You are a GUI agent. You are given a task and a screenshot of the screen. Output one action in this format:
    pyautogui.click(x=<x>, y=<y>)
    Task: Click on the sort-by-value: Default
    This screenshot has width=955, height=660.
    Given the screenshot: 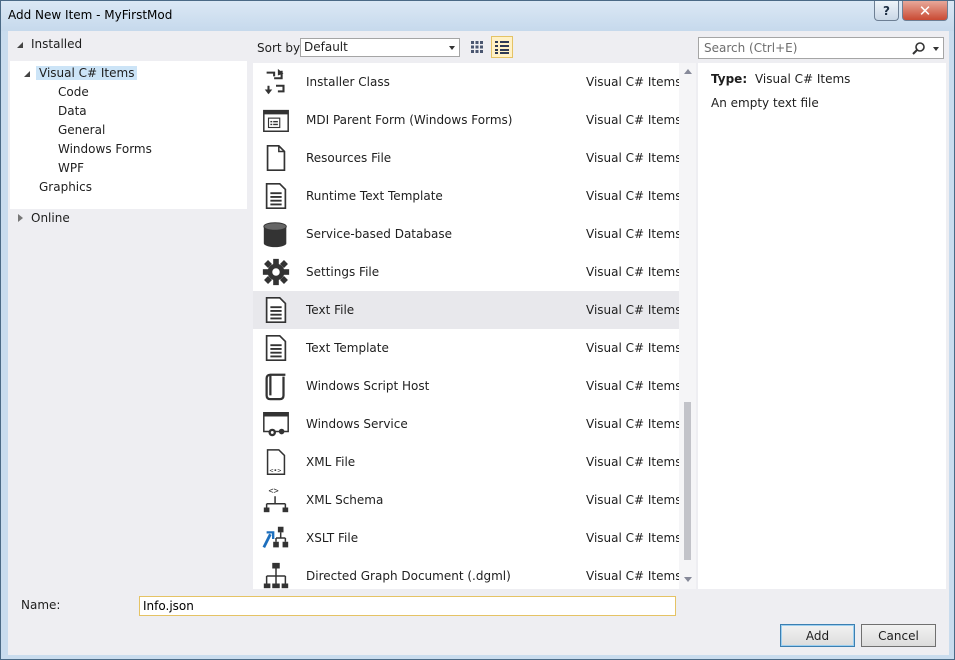 What is the action you would take?
    pyautogui.click(x=326, y=47)
    